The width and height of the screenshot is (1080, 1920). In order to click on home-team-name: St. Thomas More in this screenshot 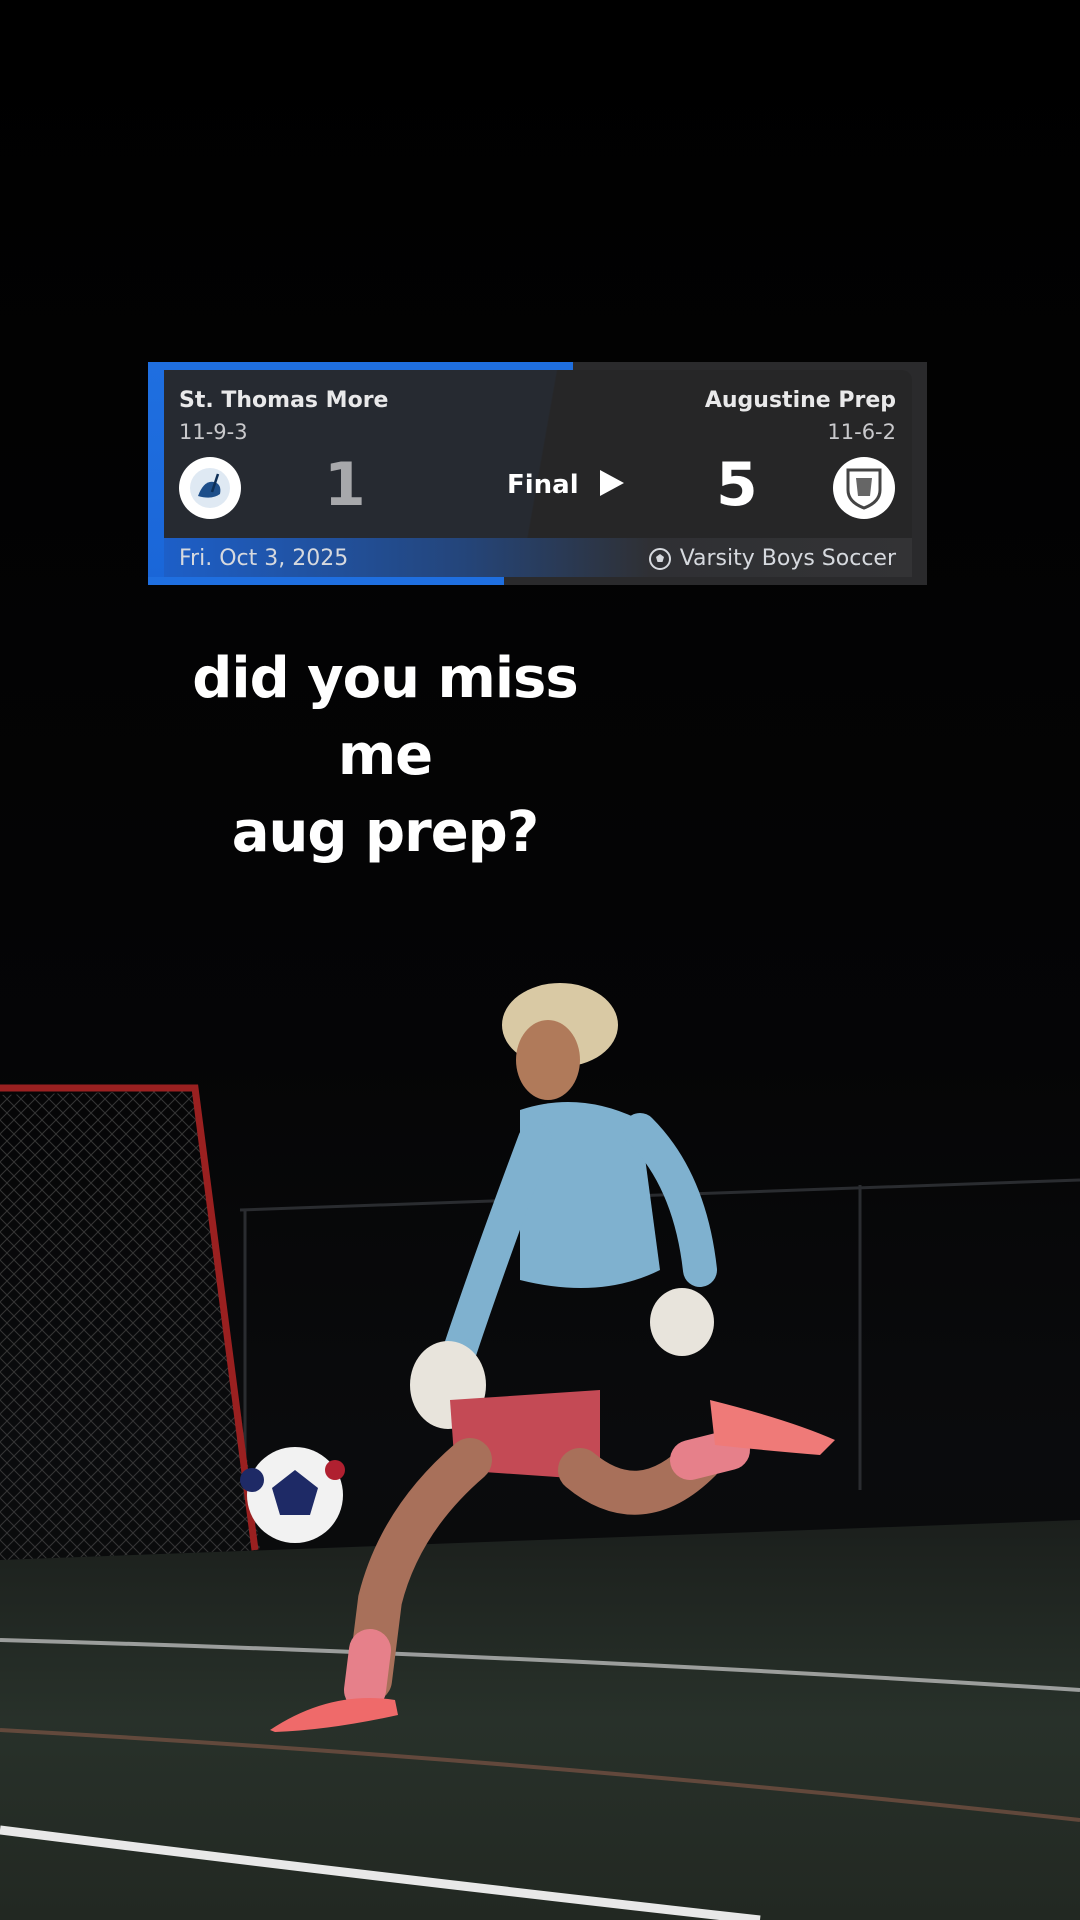, I will do `click(284, 400)`.